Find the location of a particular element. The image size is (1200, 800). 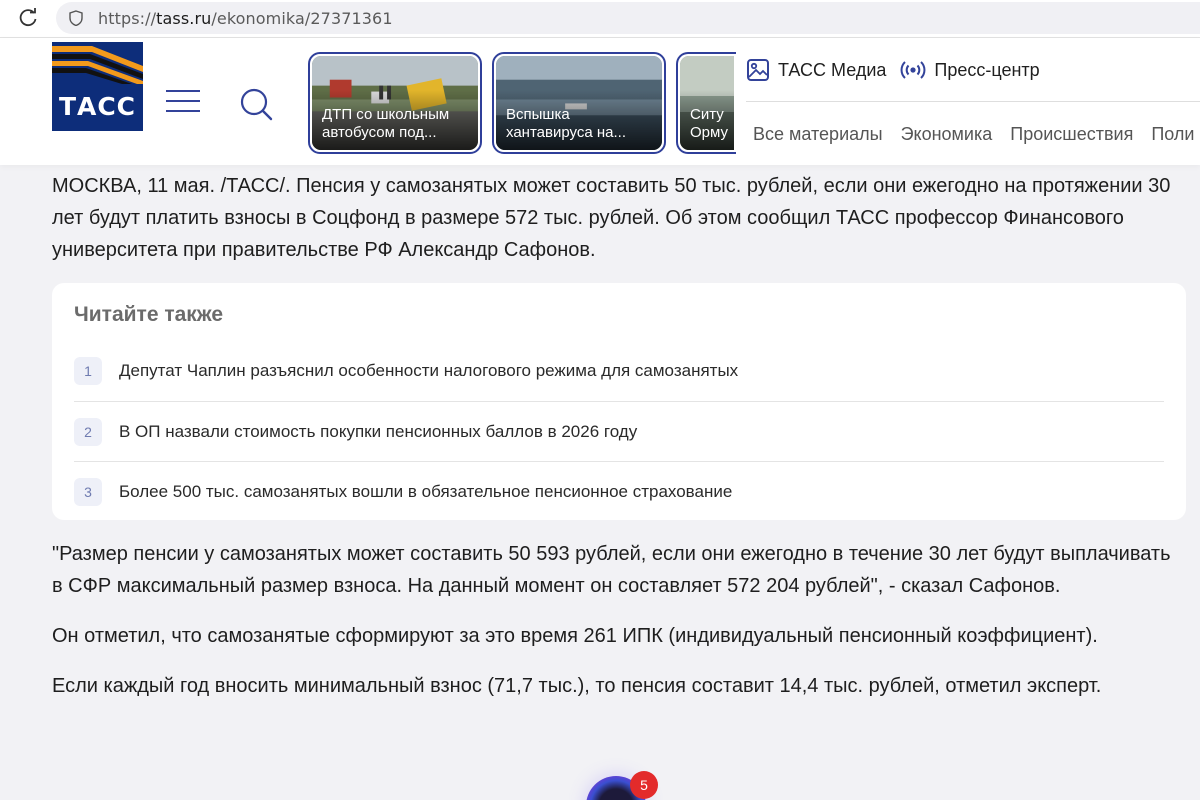

press-center-link: Пресс-центр is located at coordinates (970, 70).